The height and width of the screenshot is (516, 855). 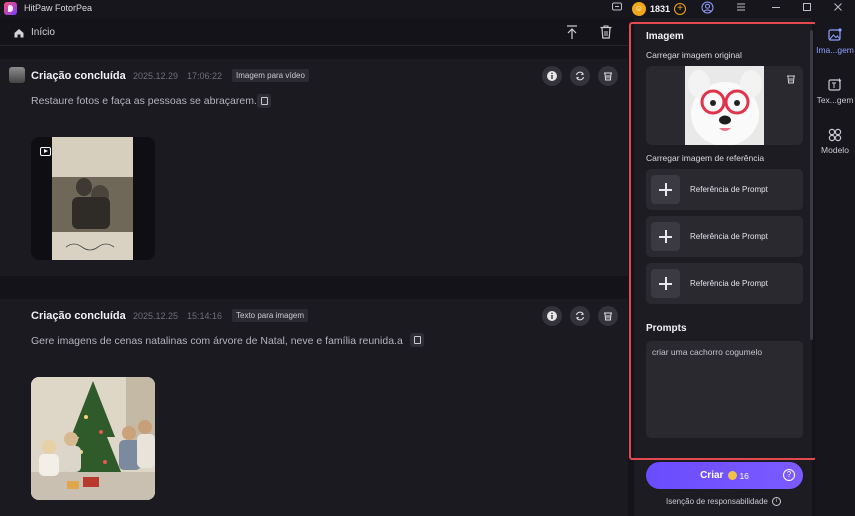 I want to click on card-date: 2025.12.25, so click(x=156, y=316).